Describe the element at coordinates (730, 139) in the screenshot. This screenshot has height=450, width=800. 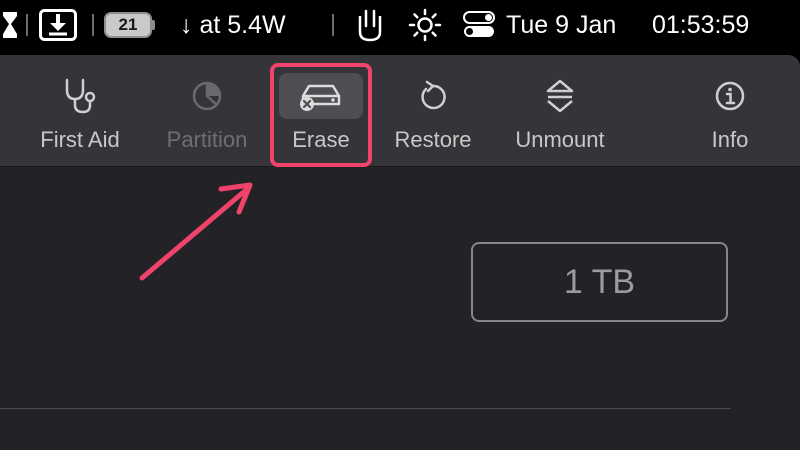
I see `info-label: Info` at that location.